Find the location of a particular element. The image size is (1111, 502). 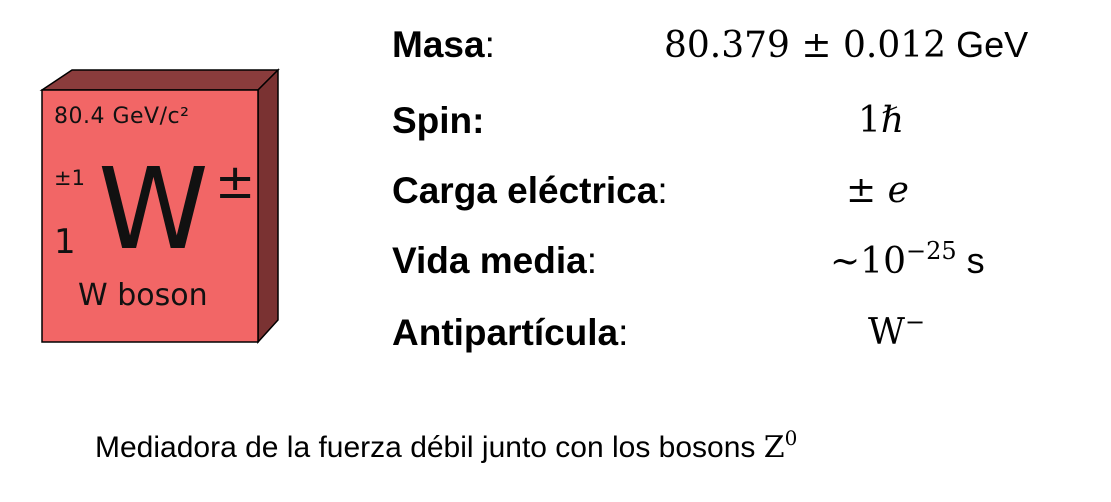

card-spin-label: 1 is located at coordinates (65, 242).